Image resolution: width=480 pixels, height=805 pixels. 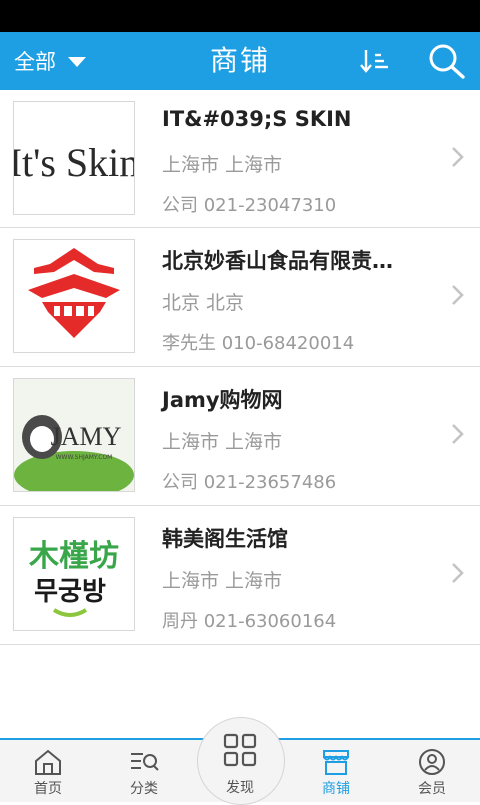 I want to click on shop-contact: 周丹 021-63060164, so click(x=249, y=621).